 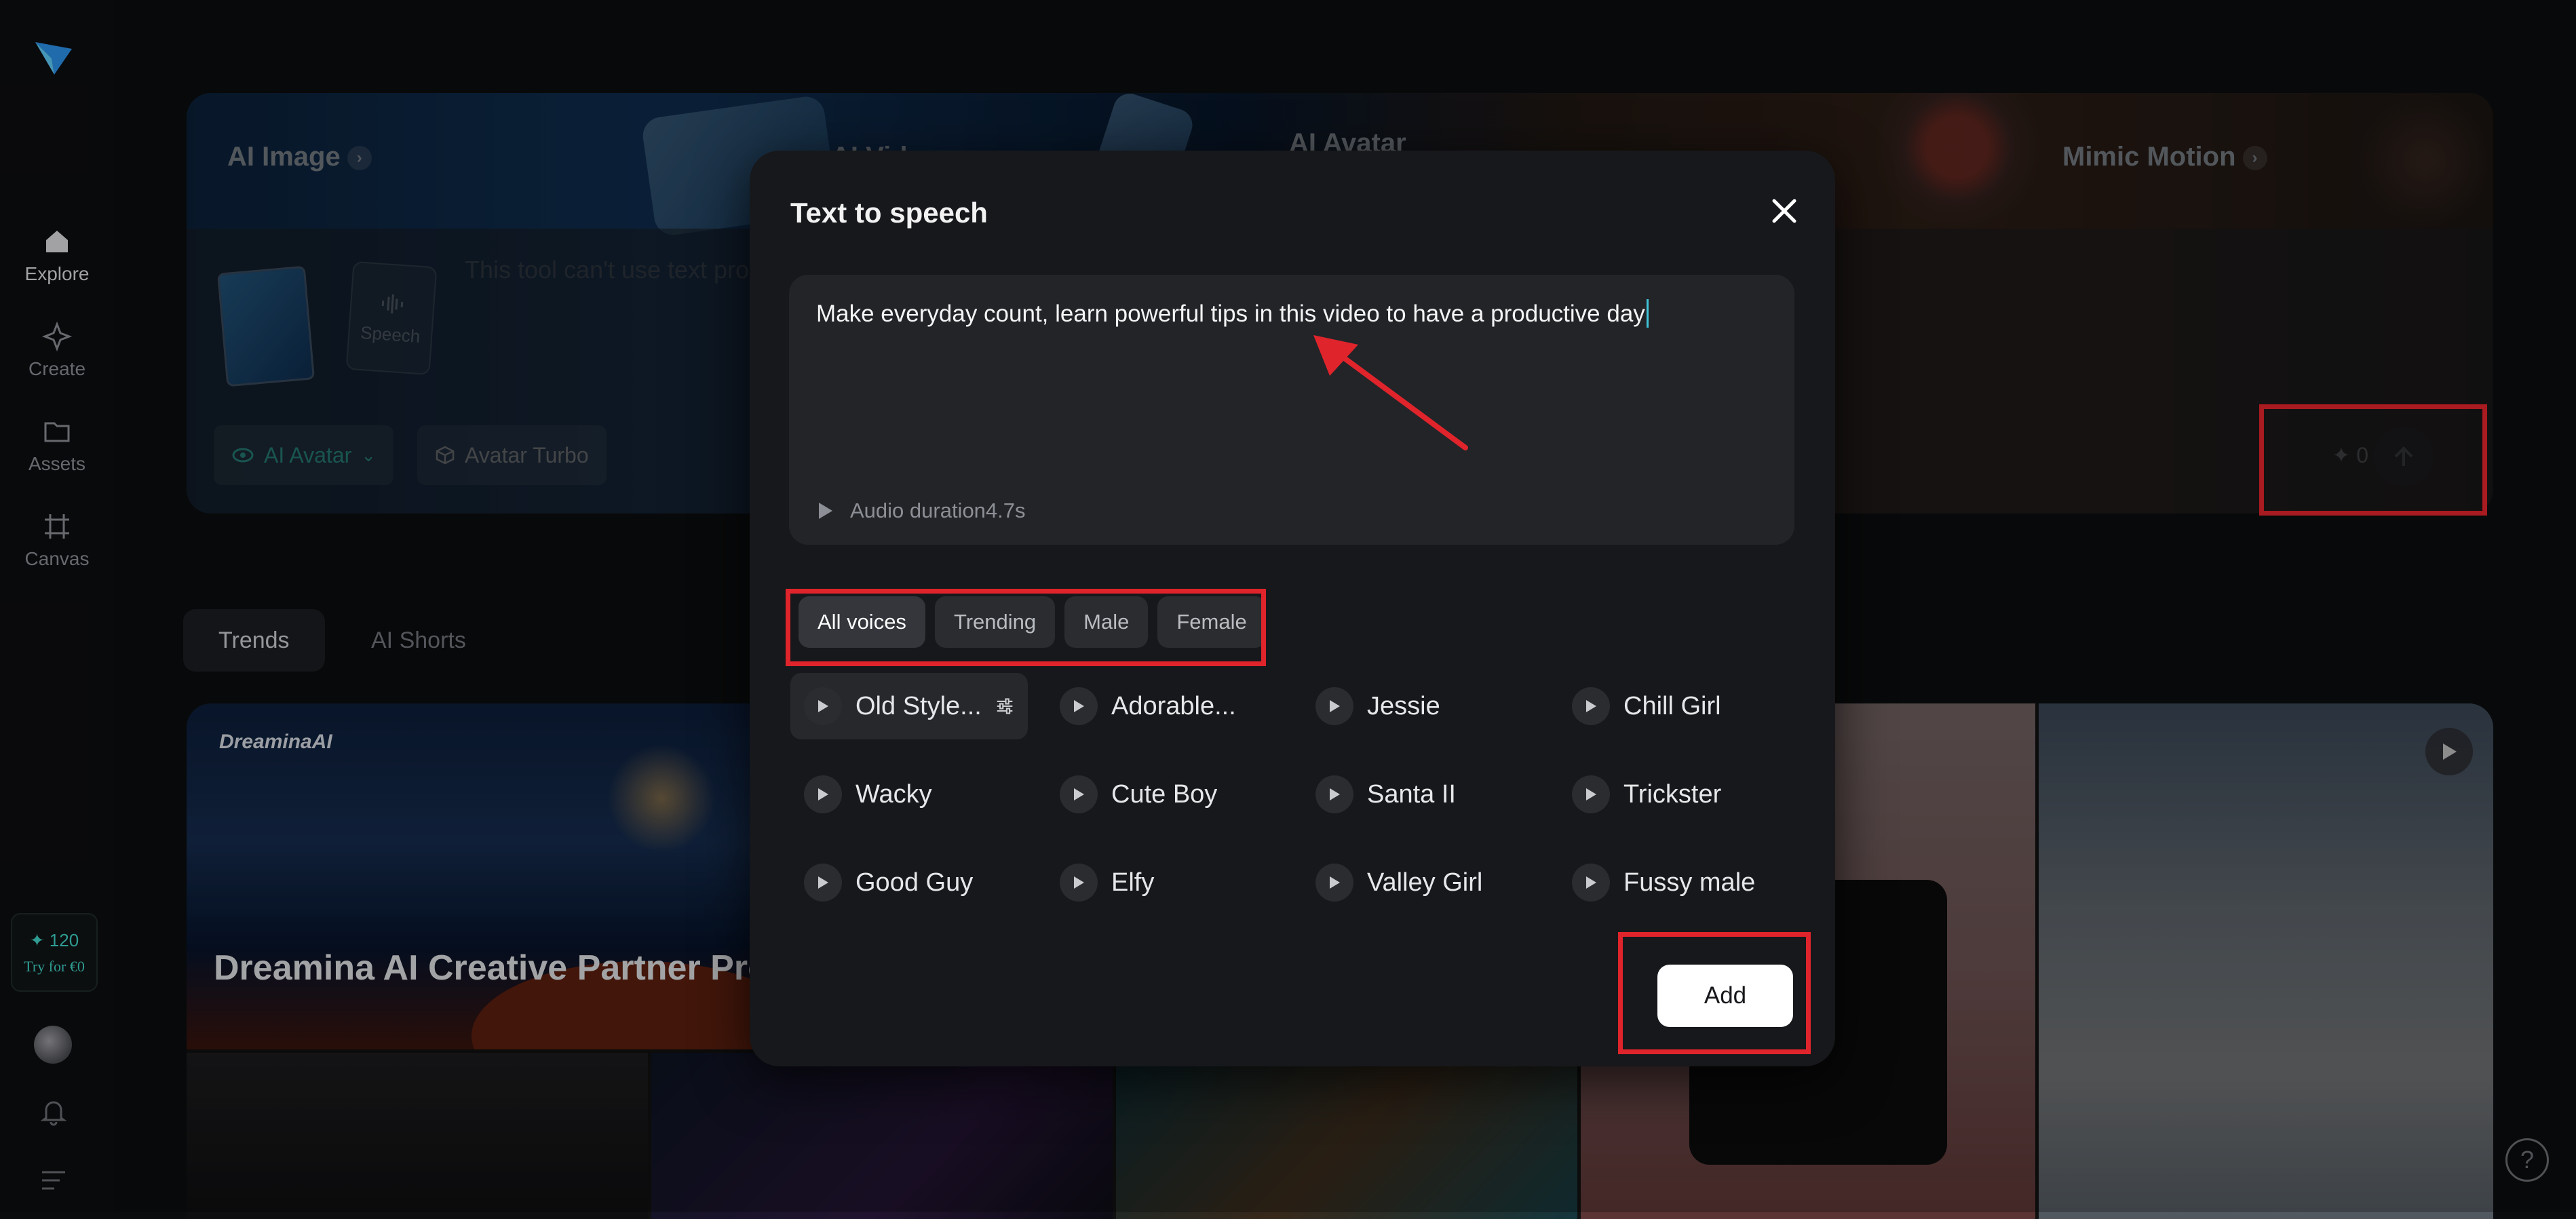 I want to click on voice-option: Valley Girl, so click(x=1420, y=882).